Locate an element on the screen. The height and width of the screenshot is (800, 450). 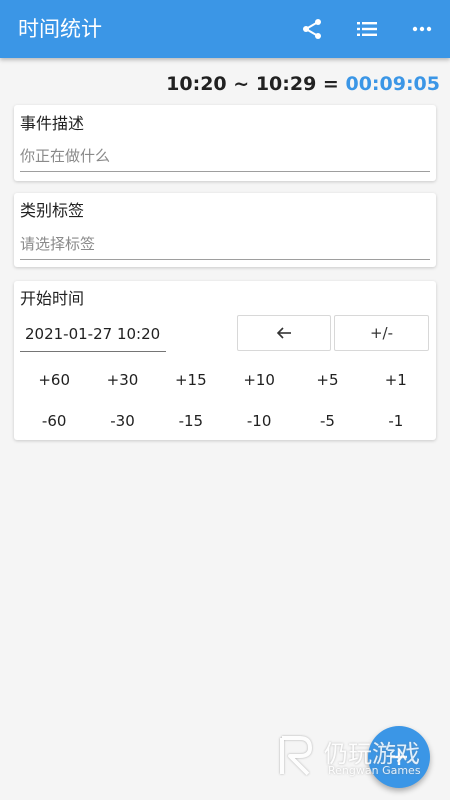
arrow-left-icon is located at coordinates (283, 333).